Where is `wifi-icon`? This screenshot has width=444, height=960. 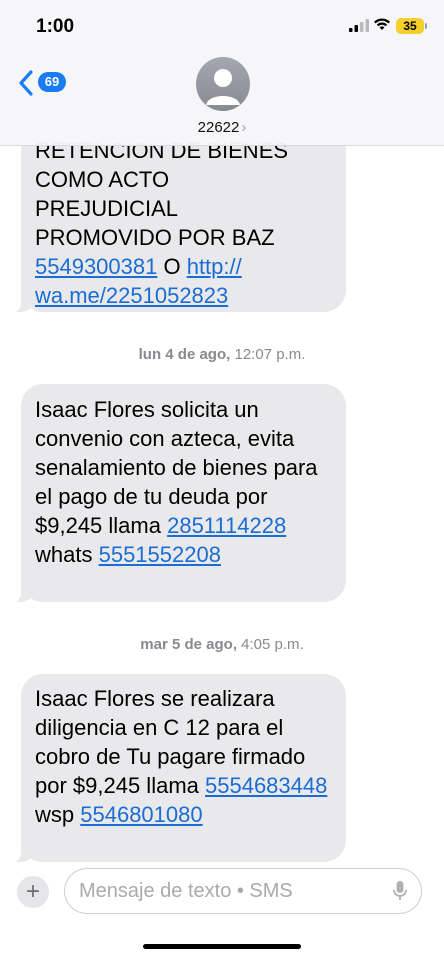 wifi-icon is located at coordinates (382, 24).